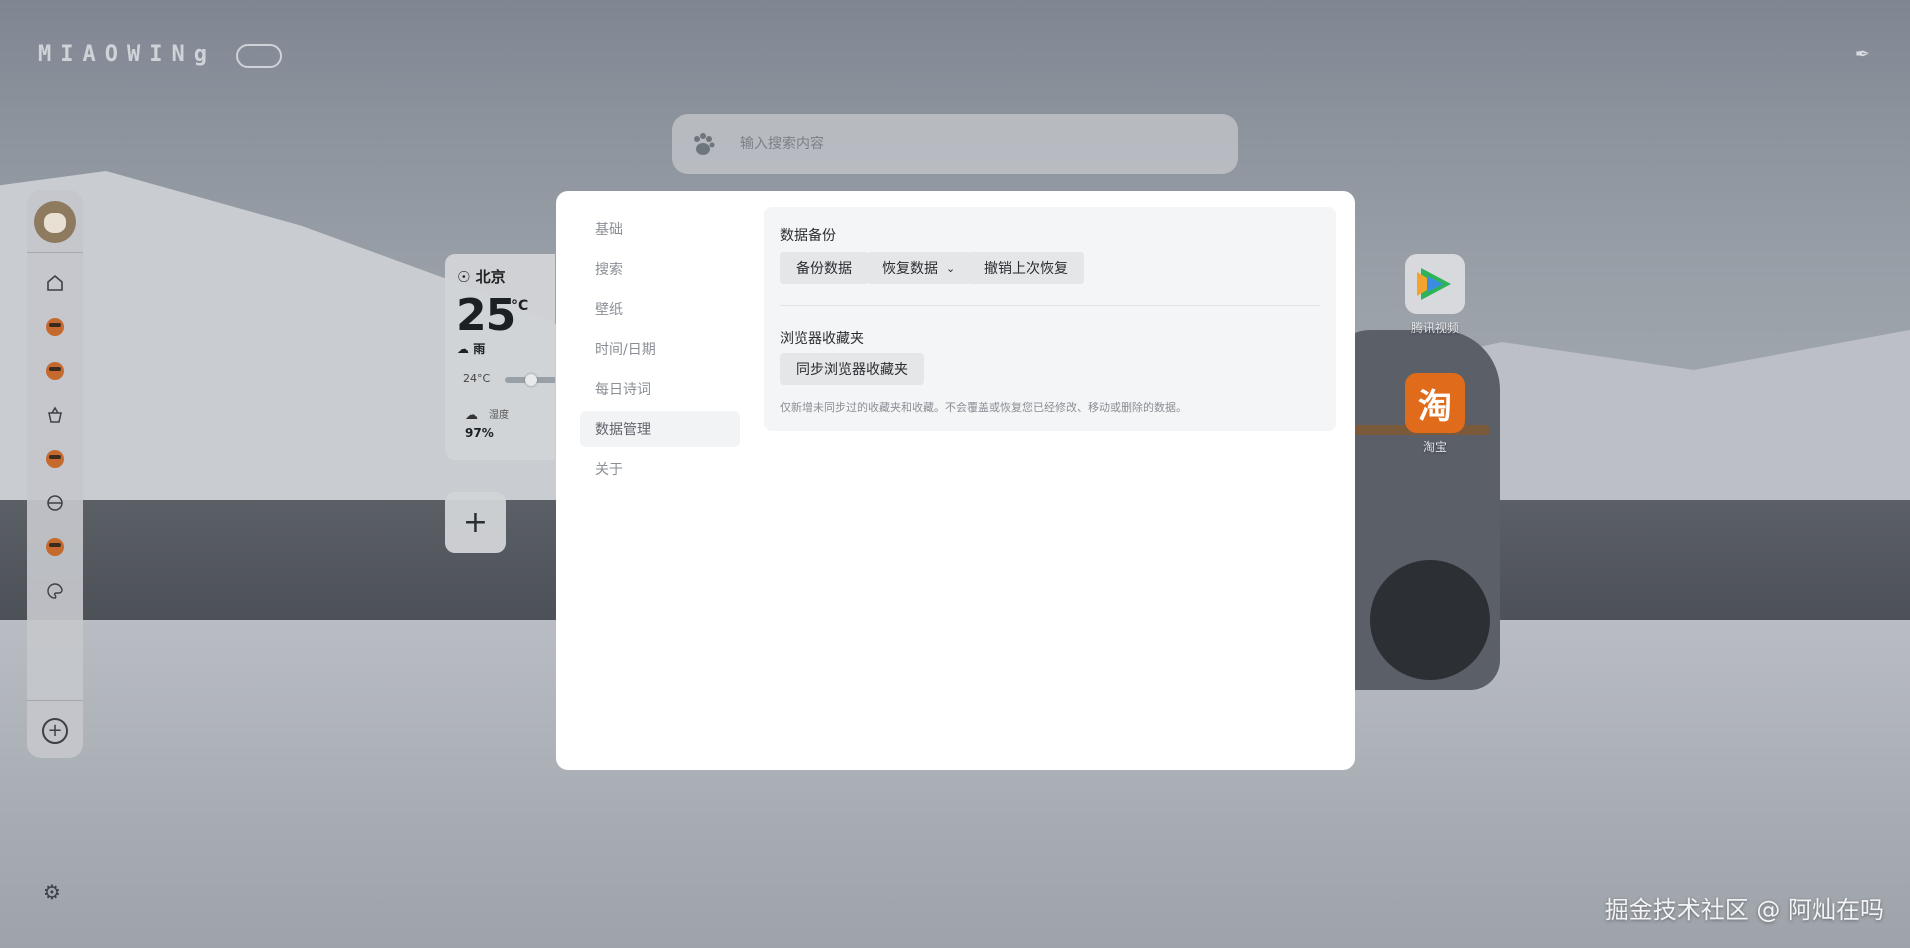 This screenshot has width=1910, height=948. I want to click on app-label: 腾讯视频, so click(1434, 328).